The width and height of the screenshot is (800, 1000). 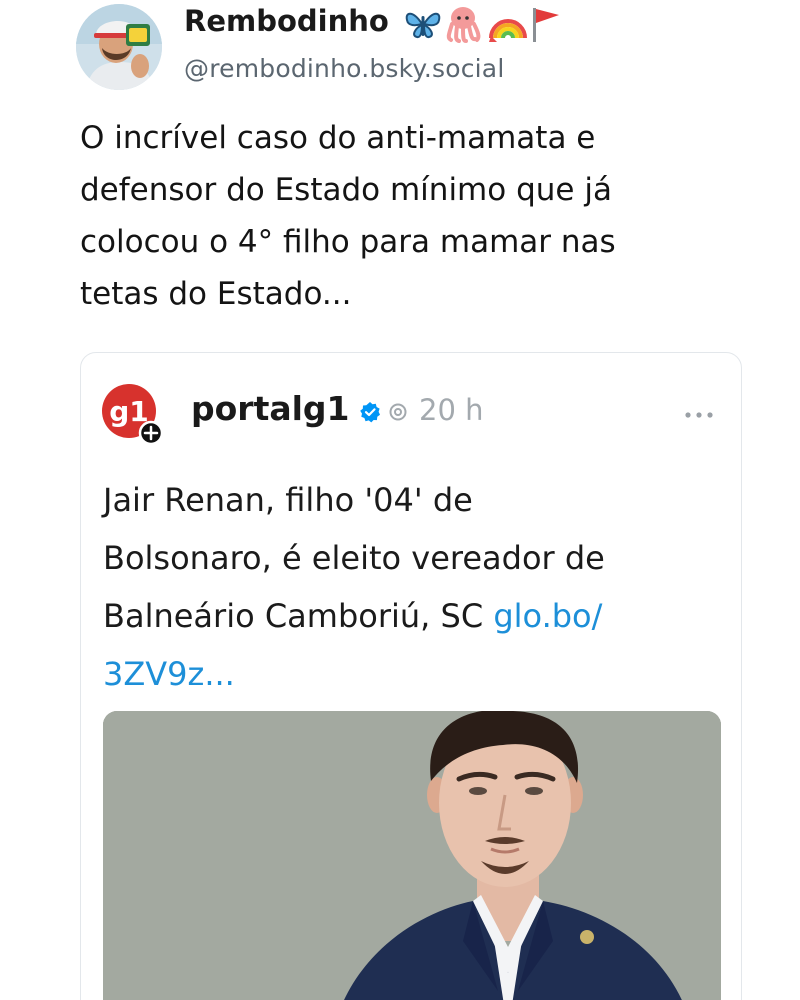 I want to click on verified-badge-icon, so click(x=370, y=412).